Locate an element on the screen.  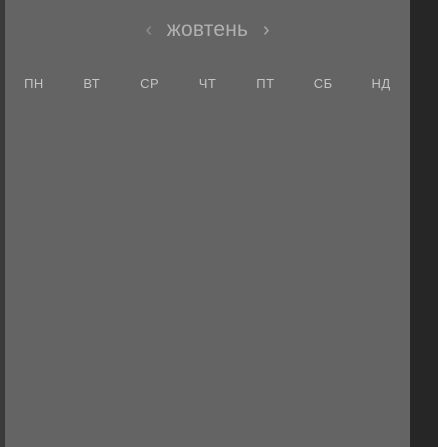
weekday-fri: ПТ is located at coordinates (265, 83).